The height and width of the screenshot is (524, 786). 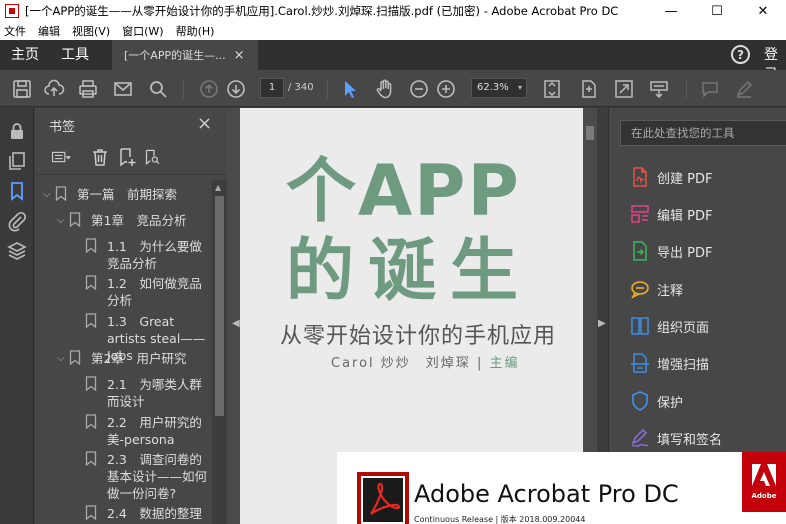 I want to click on chevron-down-icon: ▾, so click(x=519, y=87).